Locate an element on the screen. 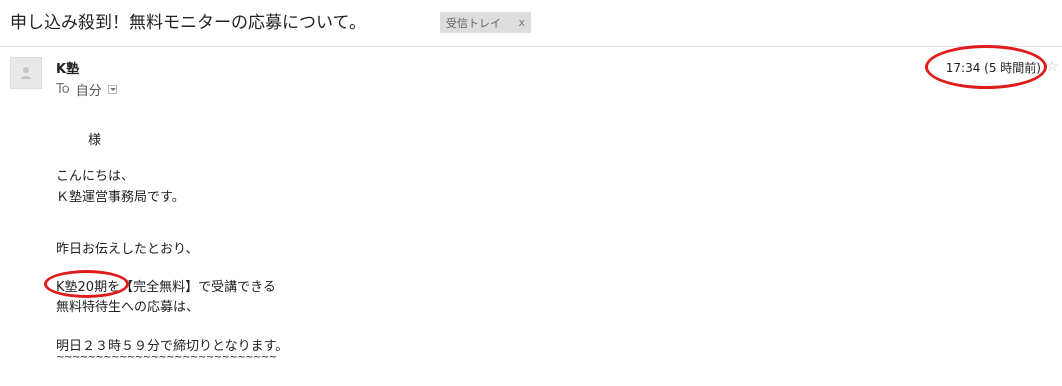 Image resolution: width=1062 pixels, height=386 pixels. remove-label-button: x is located at coordinates (521, 22).